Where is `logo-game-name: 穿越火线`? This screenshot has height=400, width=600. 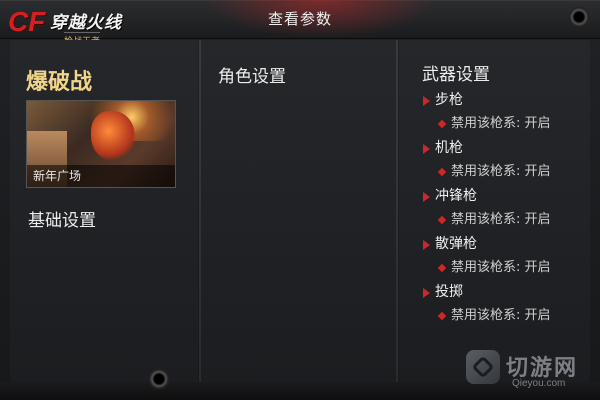
logo-game-name: 穿越火线 is located at coordinates (86, 23).